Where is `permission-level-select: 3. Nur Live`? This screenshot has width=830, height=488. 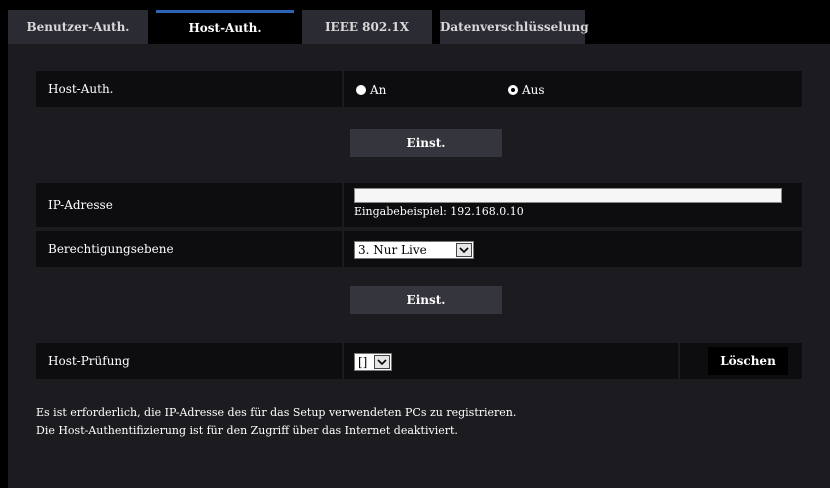 permission-level-select: 3. Nur Live is located at coordinates (414, 250).